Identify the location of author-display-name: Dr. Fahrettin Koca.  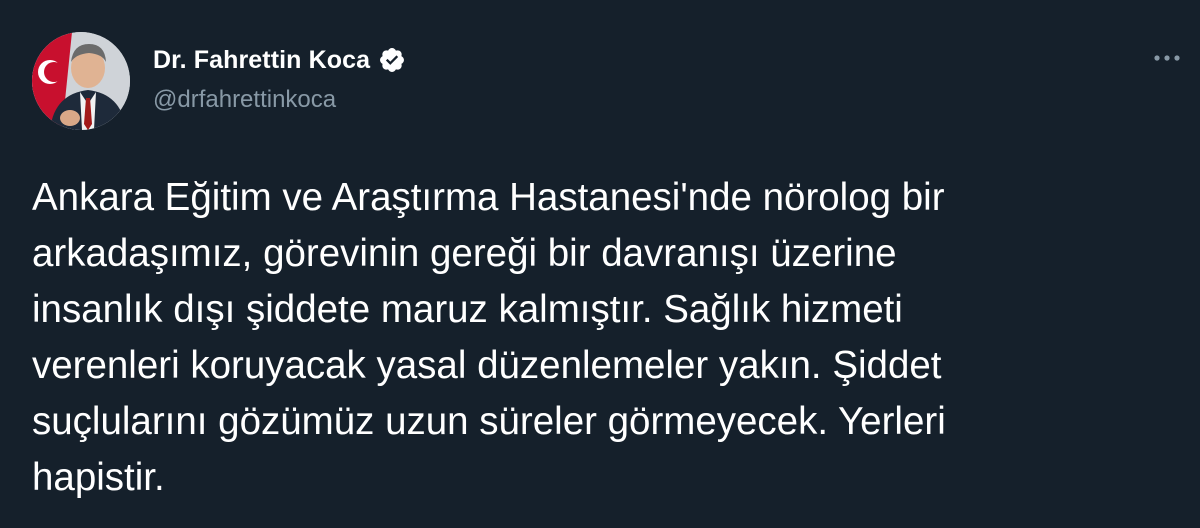
(261, 60).